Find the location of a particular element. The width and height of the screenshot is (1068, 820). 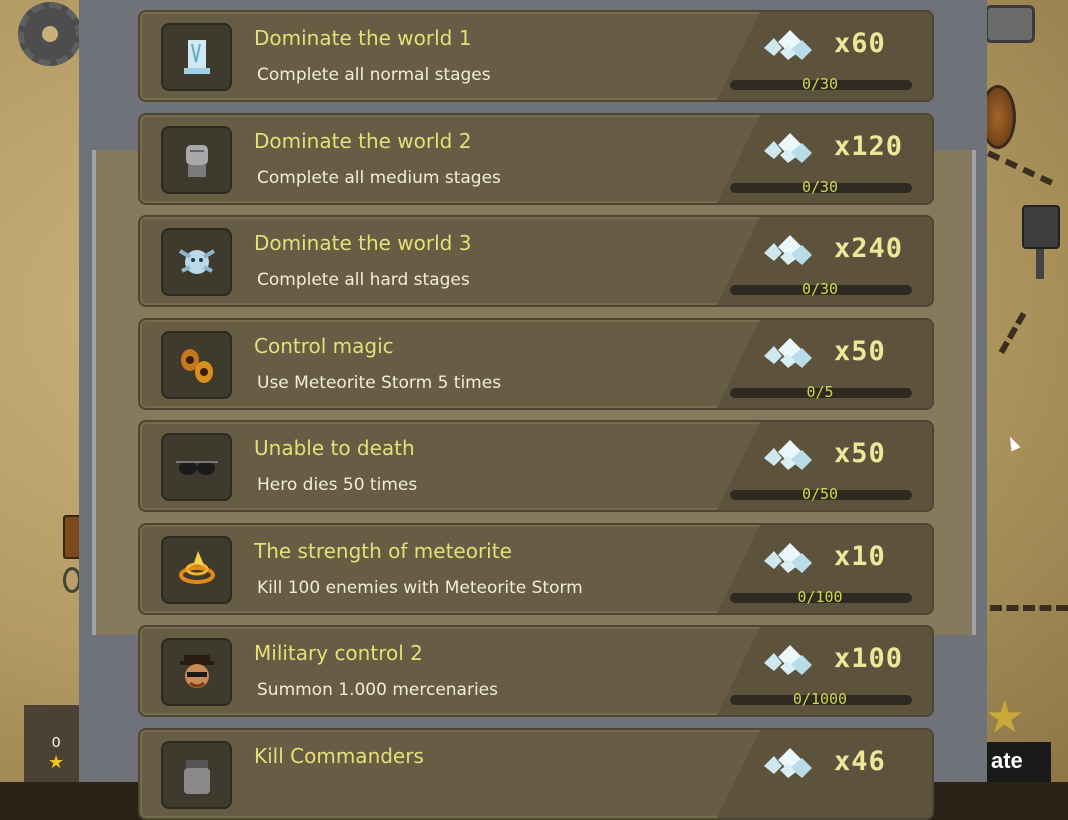

progress-text: 0/1000 is located at coordinates (820, 699).